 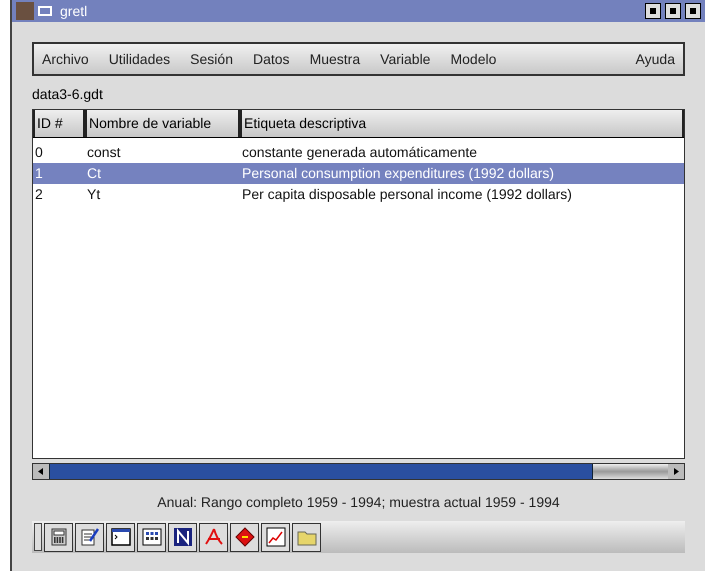 I want to click on grid-icon, so click(x=151, y=537).